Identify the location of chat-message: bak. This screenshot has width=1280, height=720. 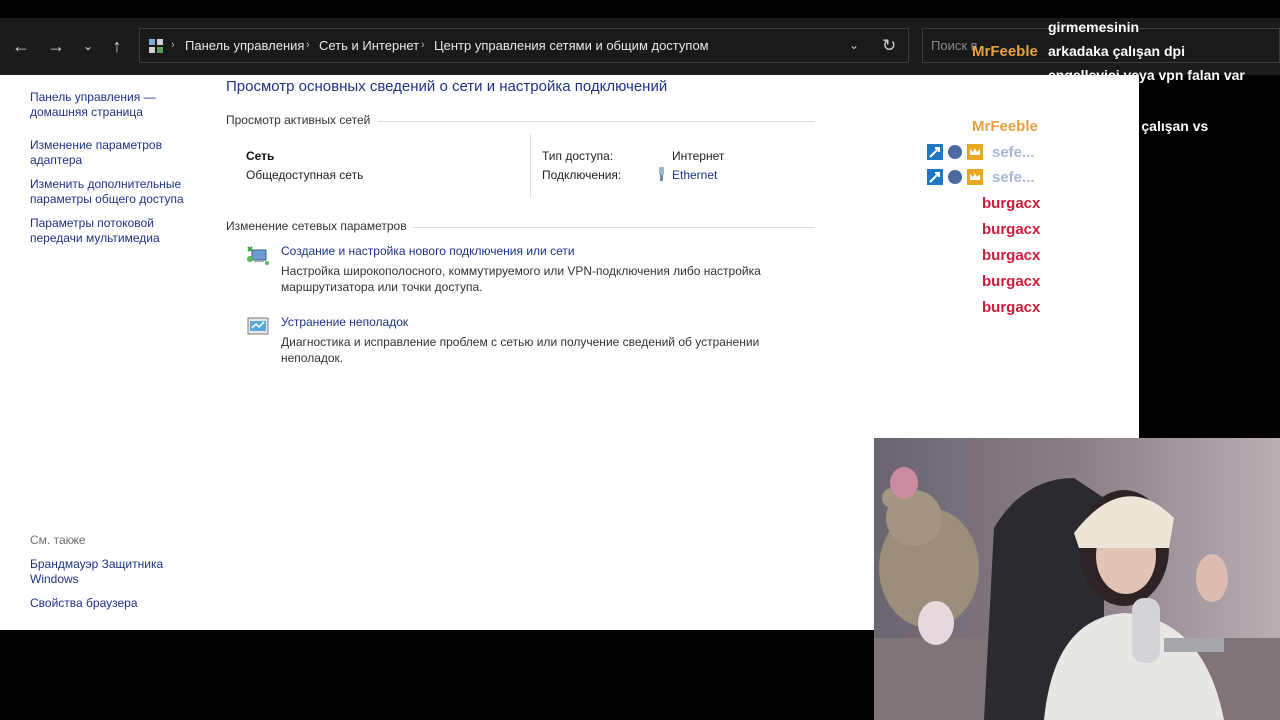
(1060, 177).